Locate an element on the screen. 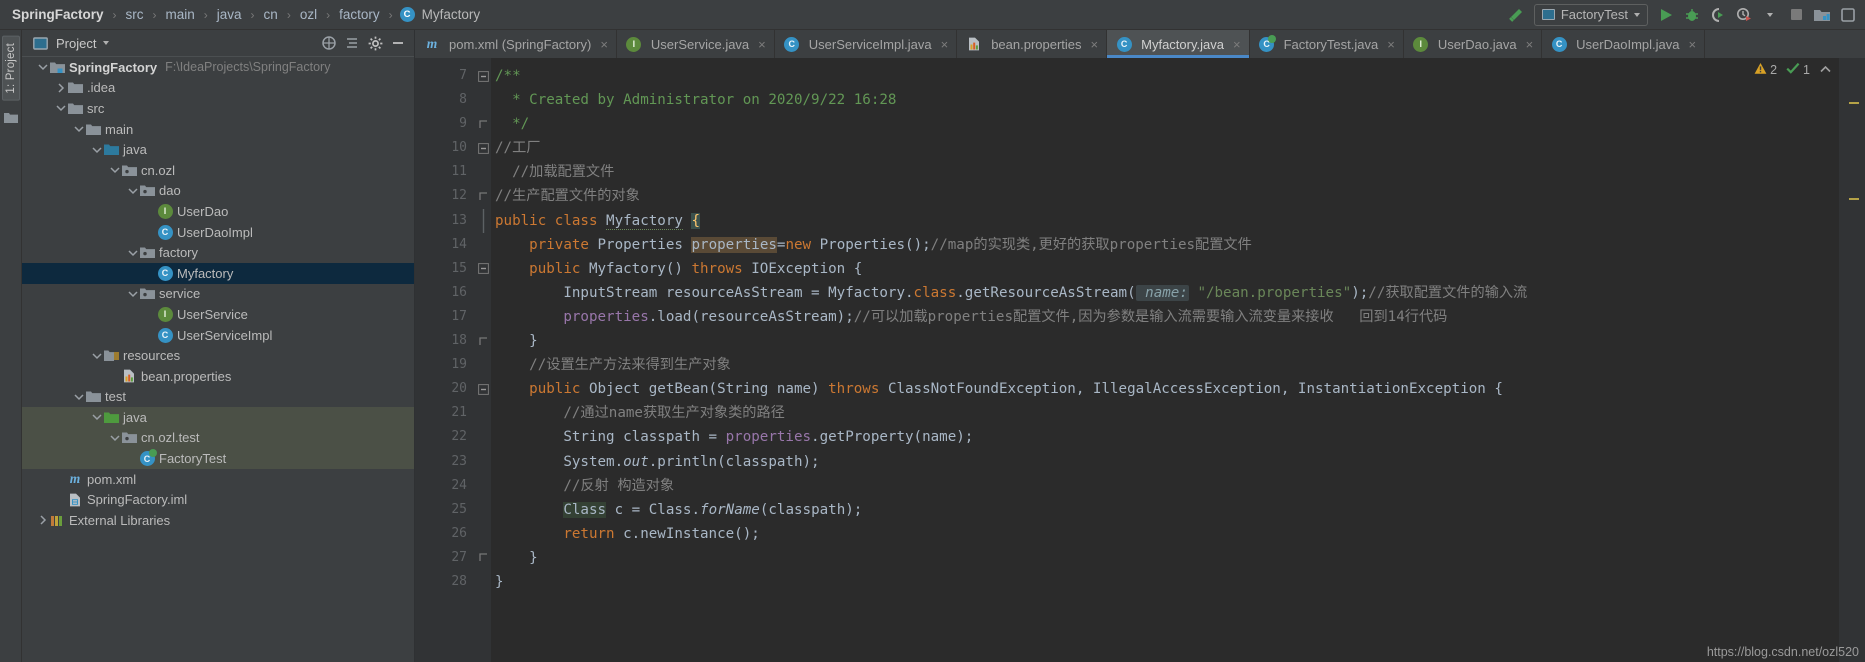  tree-row: src is located at coordinates (218, 108).